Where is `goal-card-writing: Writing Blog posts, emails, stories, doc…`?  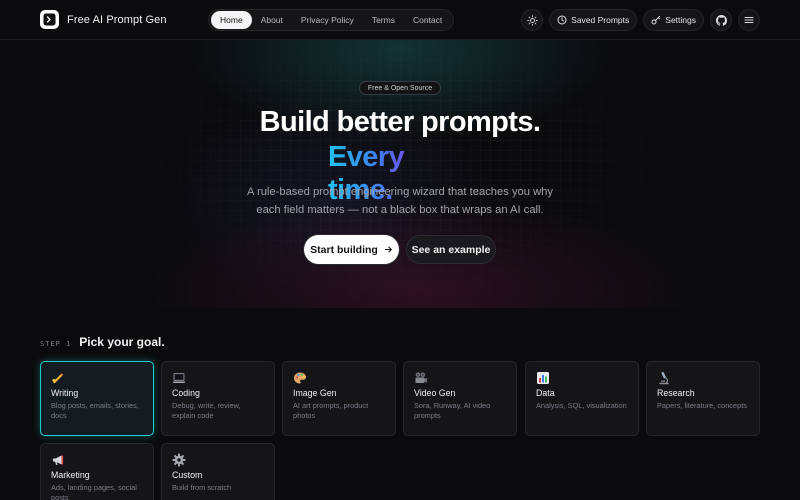 goal-card-writing: Writing Blog posts, emails, stories, doc… is located at coordinates (97, 398).